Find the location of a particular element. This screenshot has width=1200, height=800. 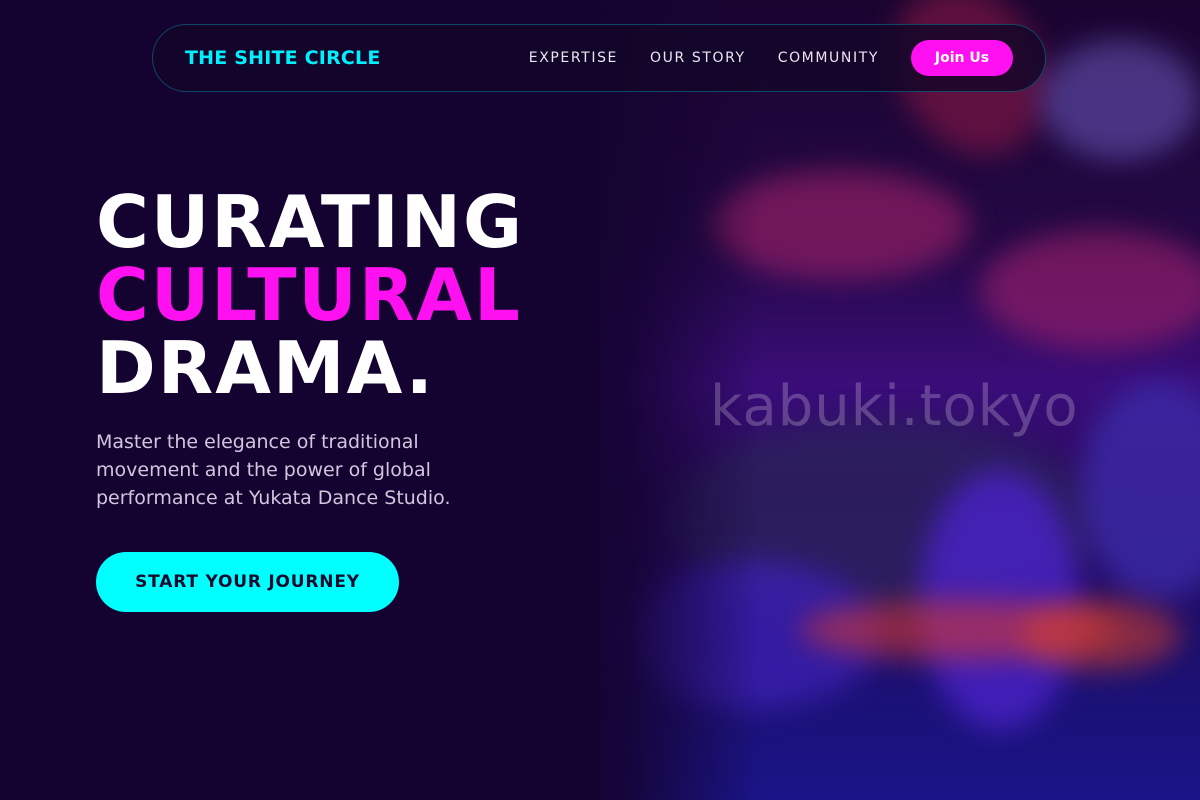

nav-link-expertise: EXPERTISE is located at coordinates (573, 58).